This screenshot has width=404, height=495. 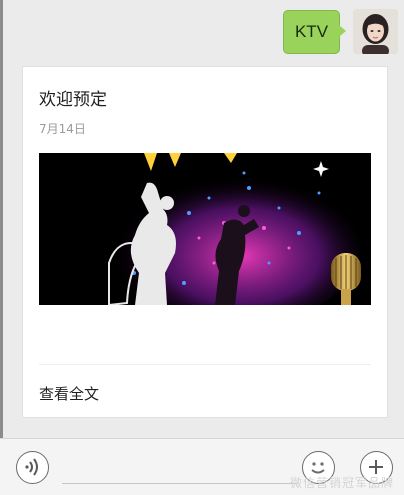 I want to click on read-full-text-link: 查看全文, so click(x=69, y=393).